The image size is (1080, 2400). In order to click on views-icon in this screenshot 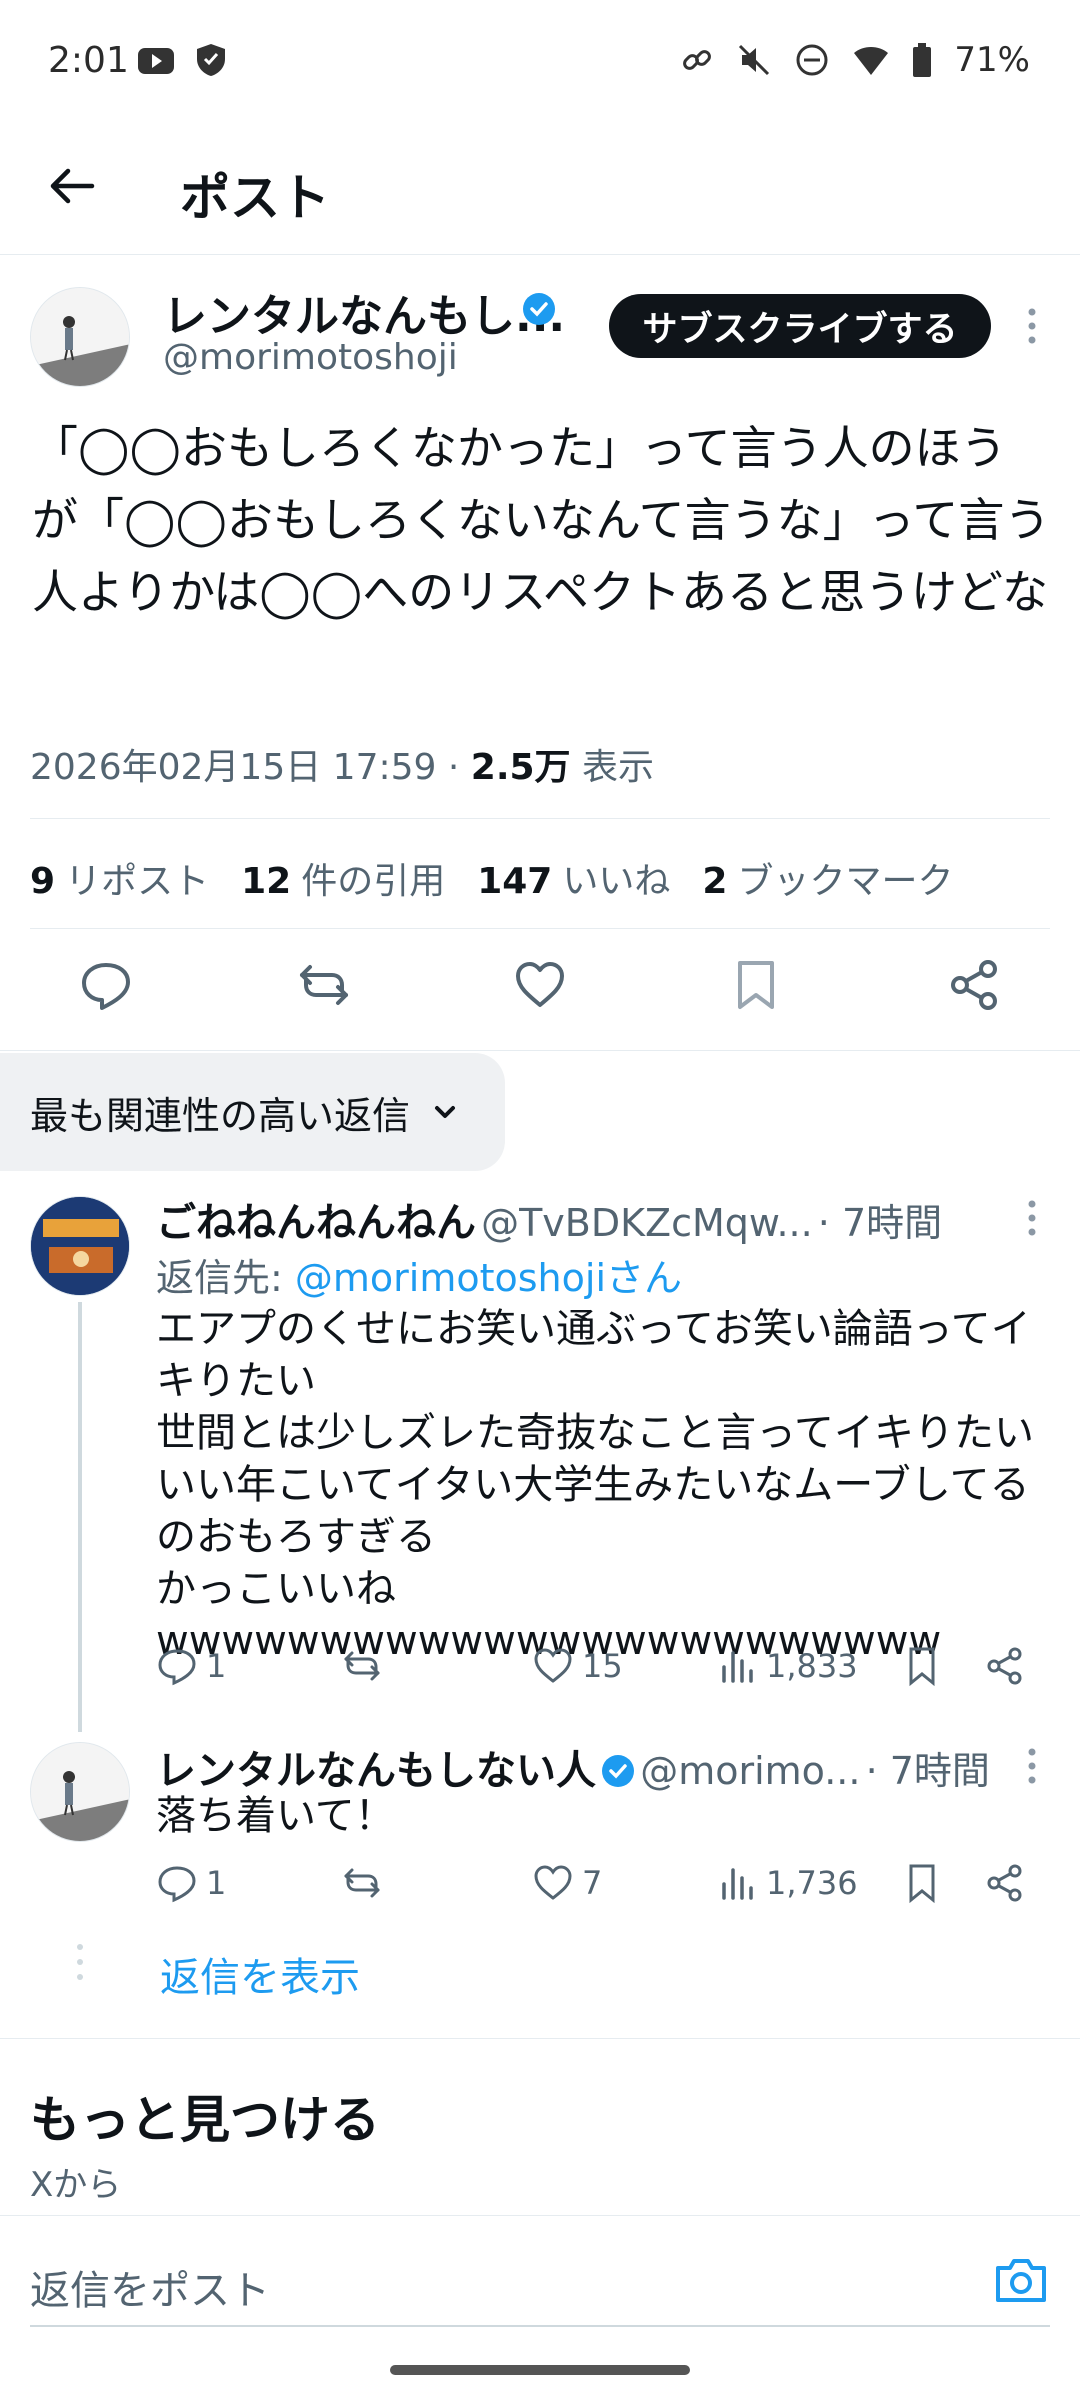, I will do `click(737, 1884)`.